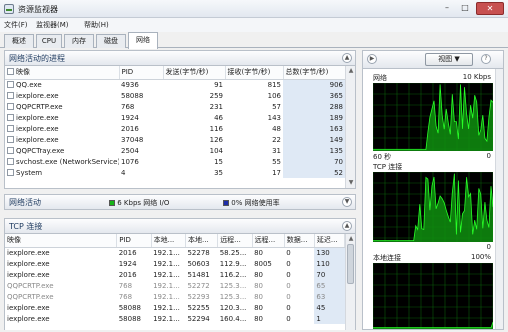  Describe the element at coordinates (175, 150) in the screenshot. I see `process-row: QQPCTray.exe 2504 104 31 135` at that location.